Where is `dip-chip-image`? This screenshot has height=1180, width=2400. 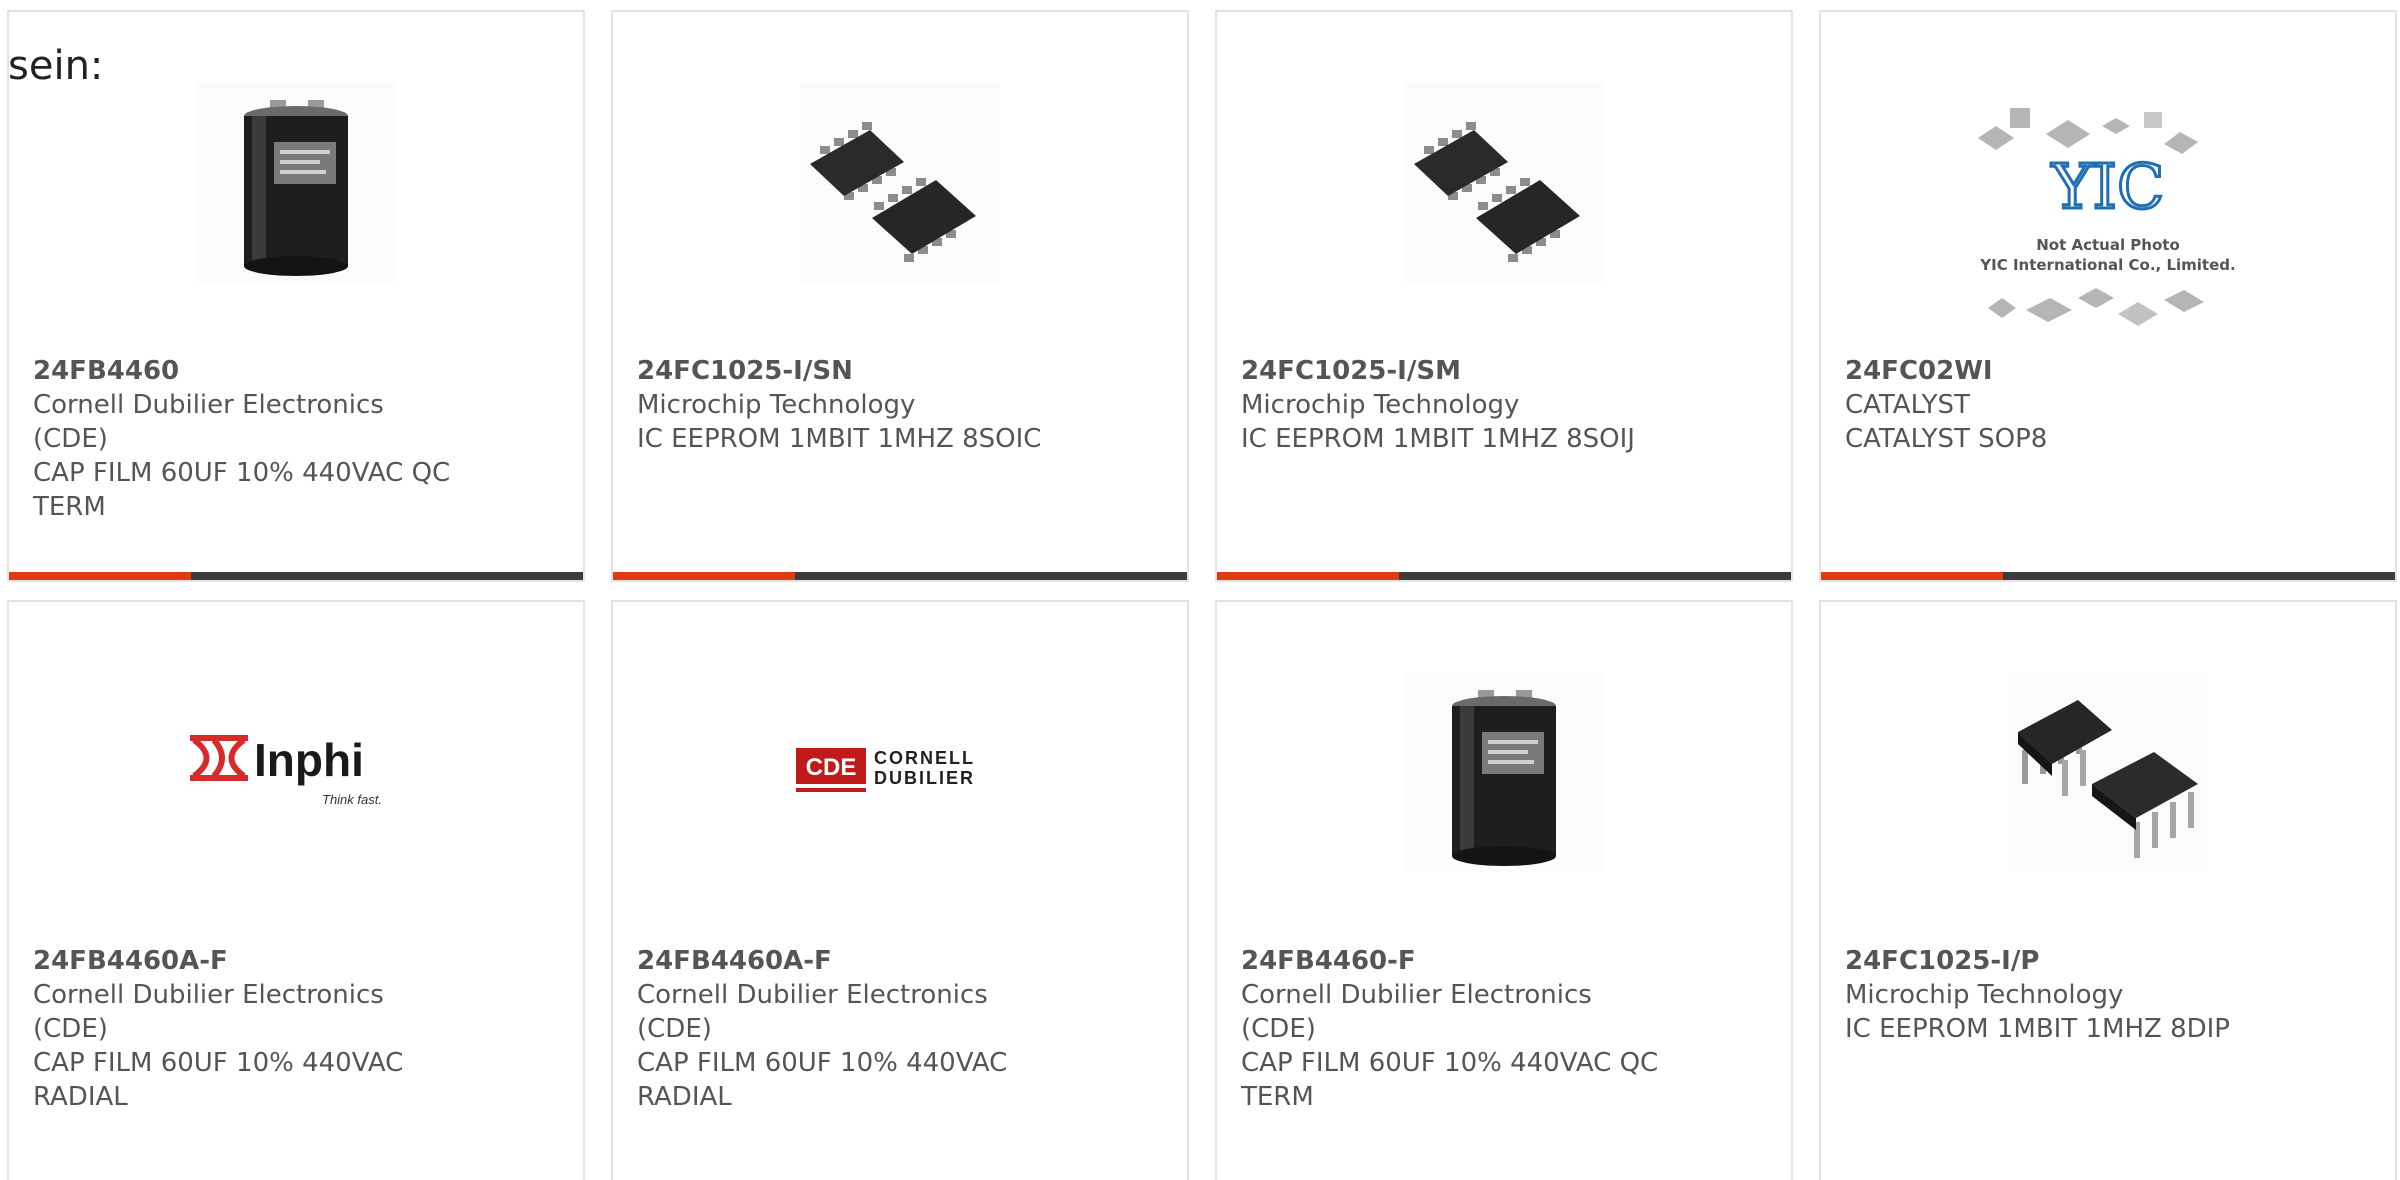
dip-chip-image is located at coordinates (2108, 772).